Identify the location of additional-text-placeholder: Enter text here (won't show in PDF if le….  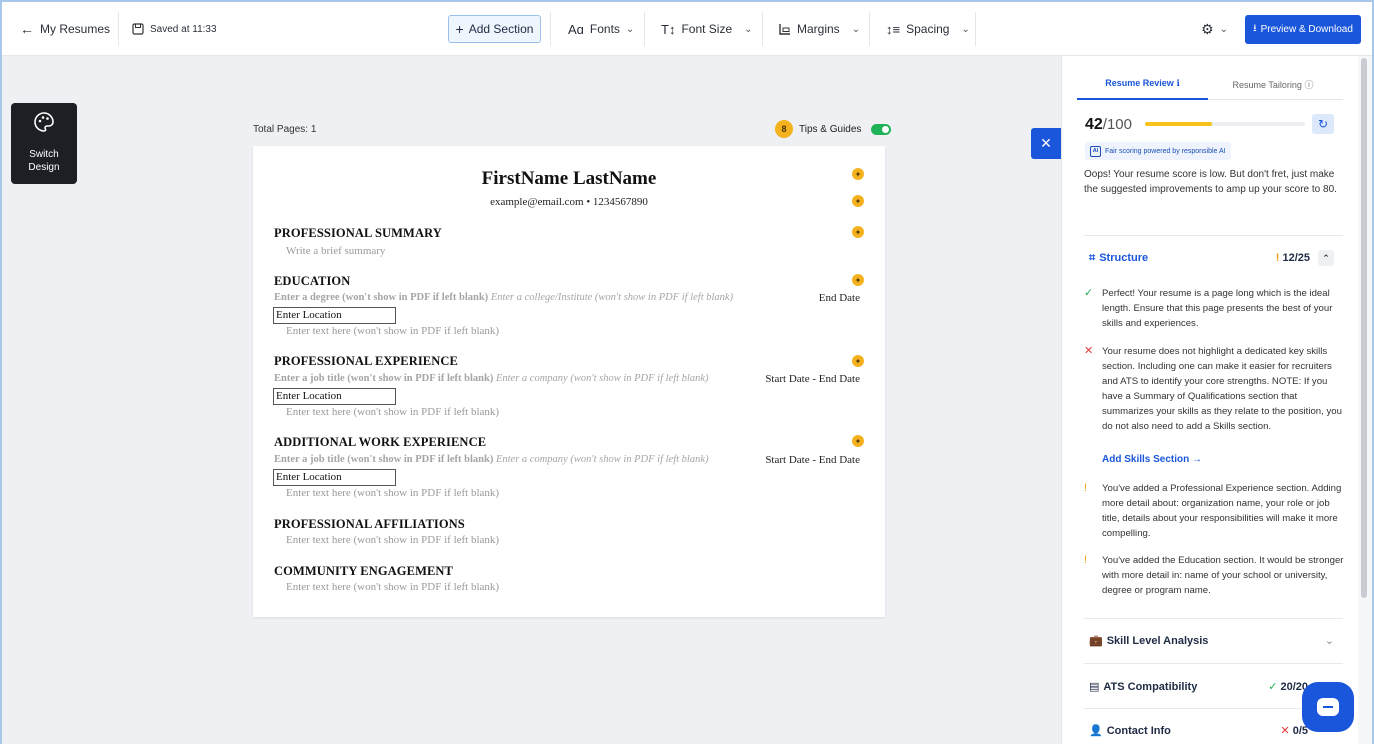
(392, 493).